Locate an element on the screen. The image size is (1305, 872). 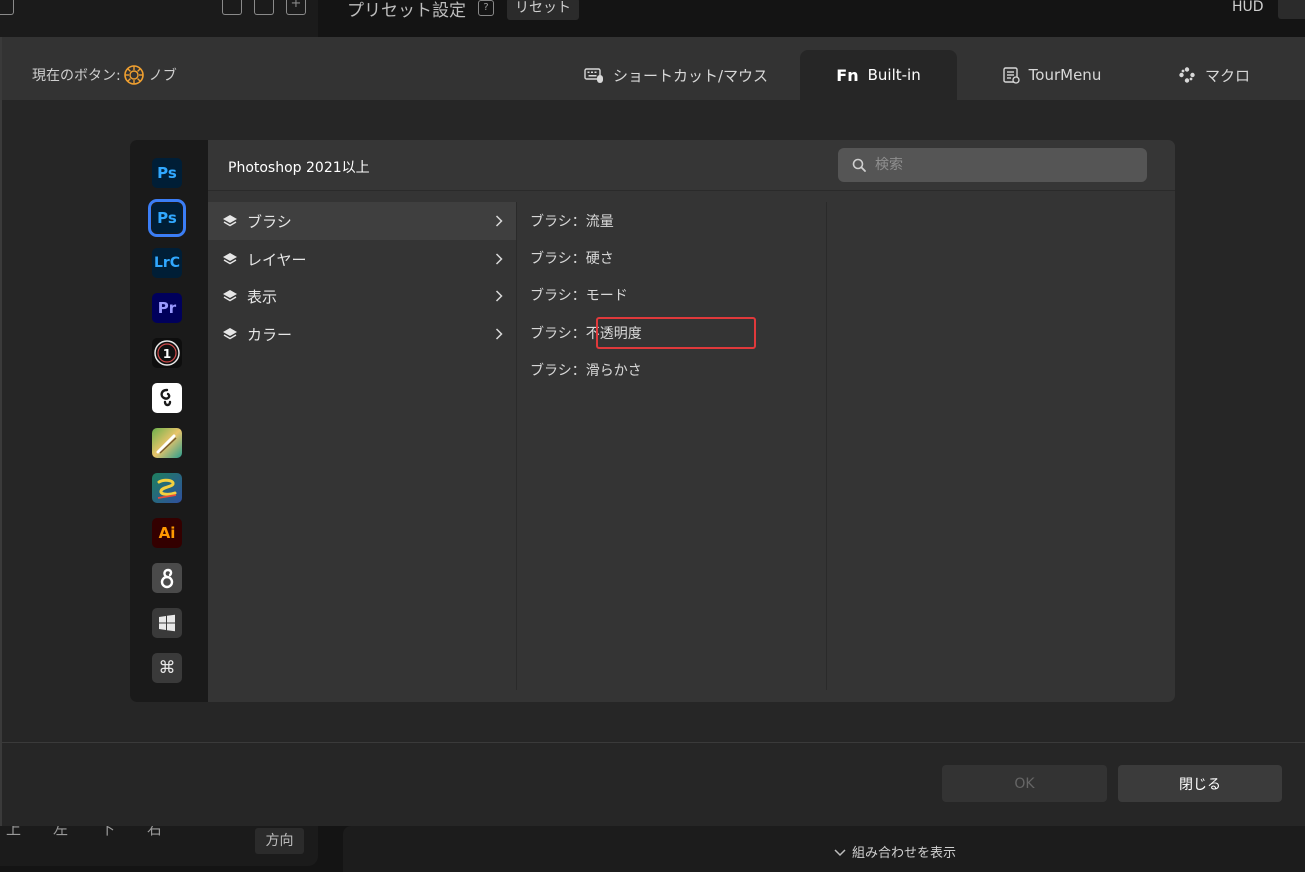
action-item: ブラシ：流量 is located at coordinates (572, 221).